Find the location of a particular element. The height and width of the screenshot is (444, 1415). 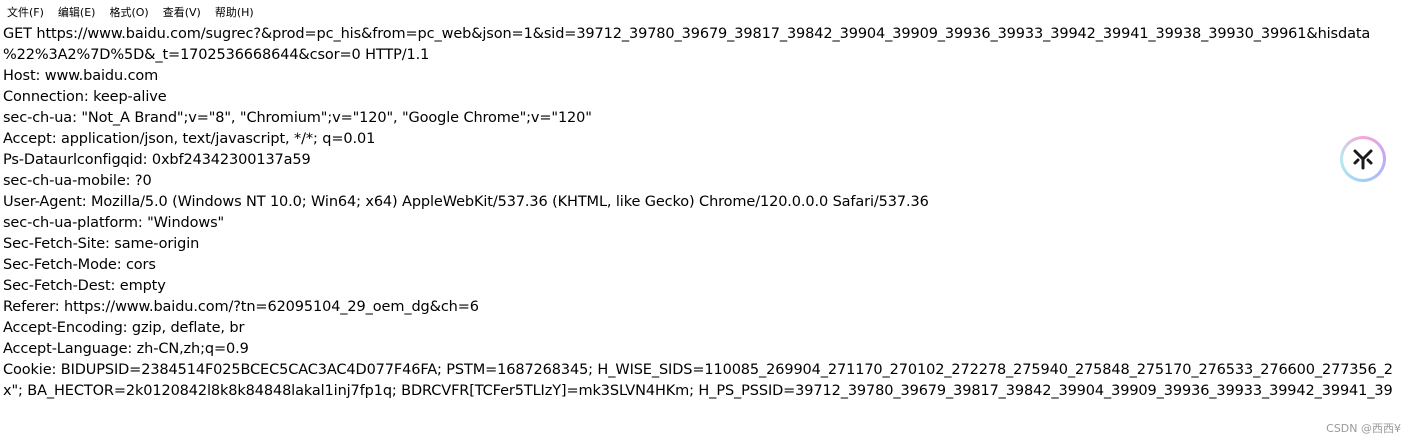

text-line: Sec-Fetch-Mode: cors is located at coordinates (79, 265).